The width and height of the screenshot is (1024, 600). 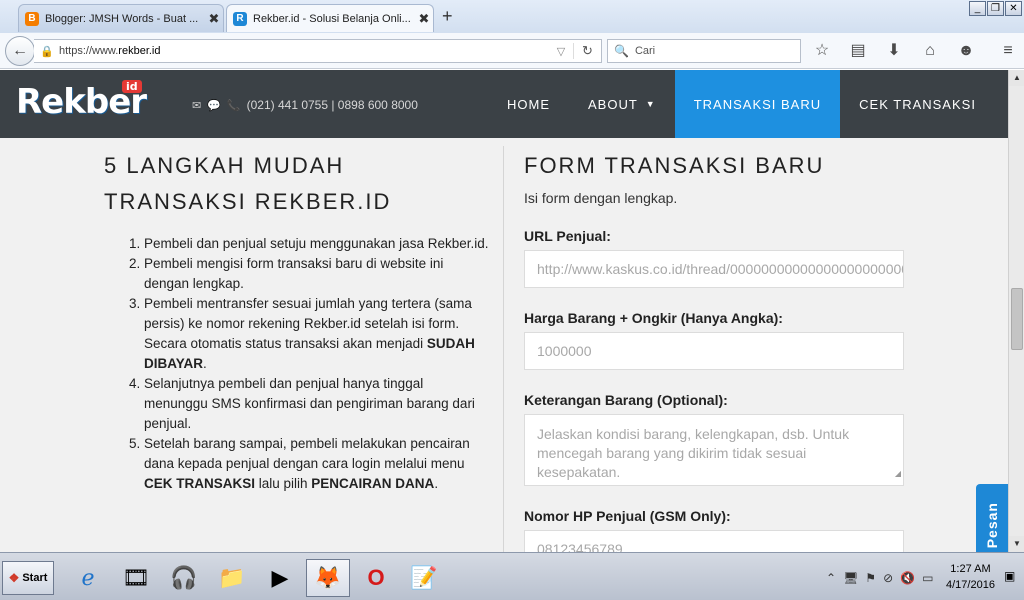 What do you see at coordinates (626, 400) in the screenshot?
I see `notes-label: Keterangan Barang (Optional):` at bounding box center [626, 400].